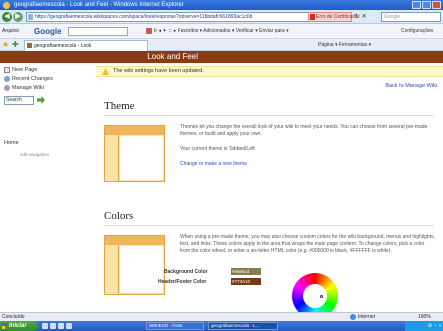 The image size is (443, 331). I want to click on favorites-star-icon: ★, so click(5, 45).